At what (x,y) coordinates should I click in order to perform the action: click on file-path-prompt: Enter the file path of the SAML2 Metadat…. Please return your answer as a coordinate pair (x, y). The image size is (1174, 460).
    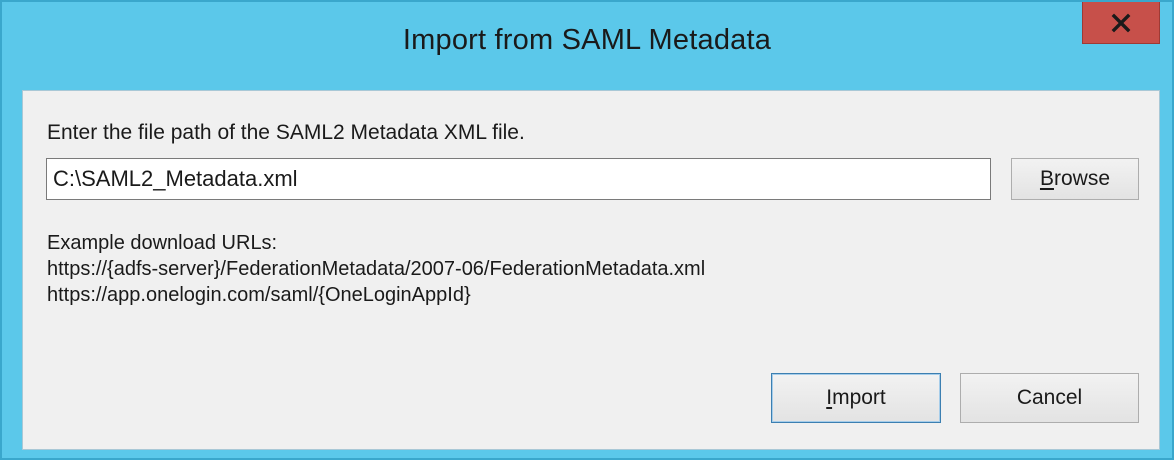
    Looking at the image, I should click on (286, 132).